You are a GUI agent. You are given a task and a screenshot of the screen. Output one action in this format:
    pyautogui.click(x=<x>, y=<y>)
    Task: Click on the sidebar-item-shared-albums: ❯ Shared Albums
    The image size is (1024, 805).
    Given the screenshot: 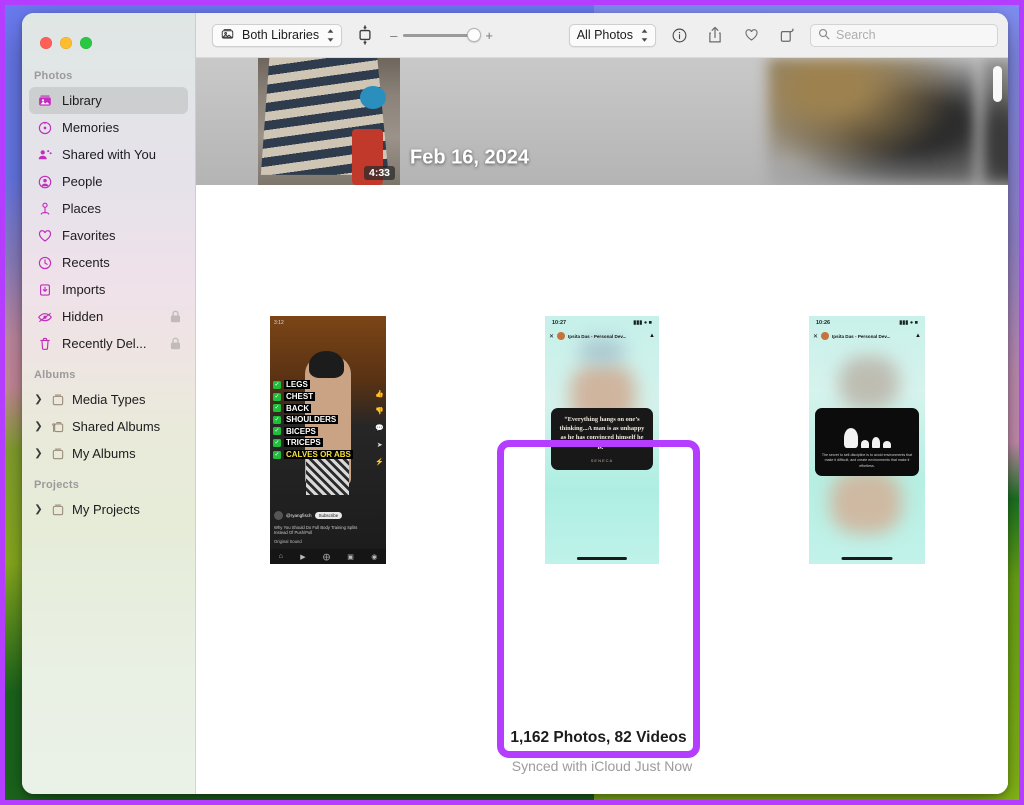 What is the action you would take?
    pyautogui.click(x=108, y=426)
    